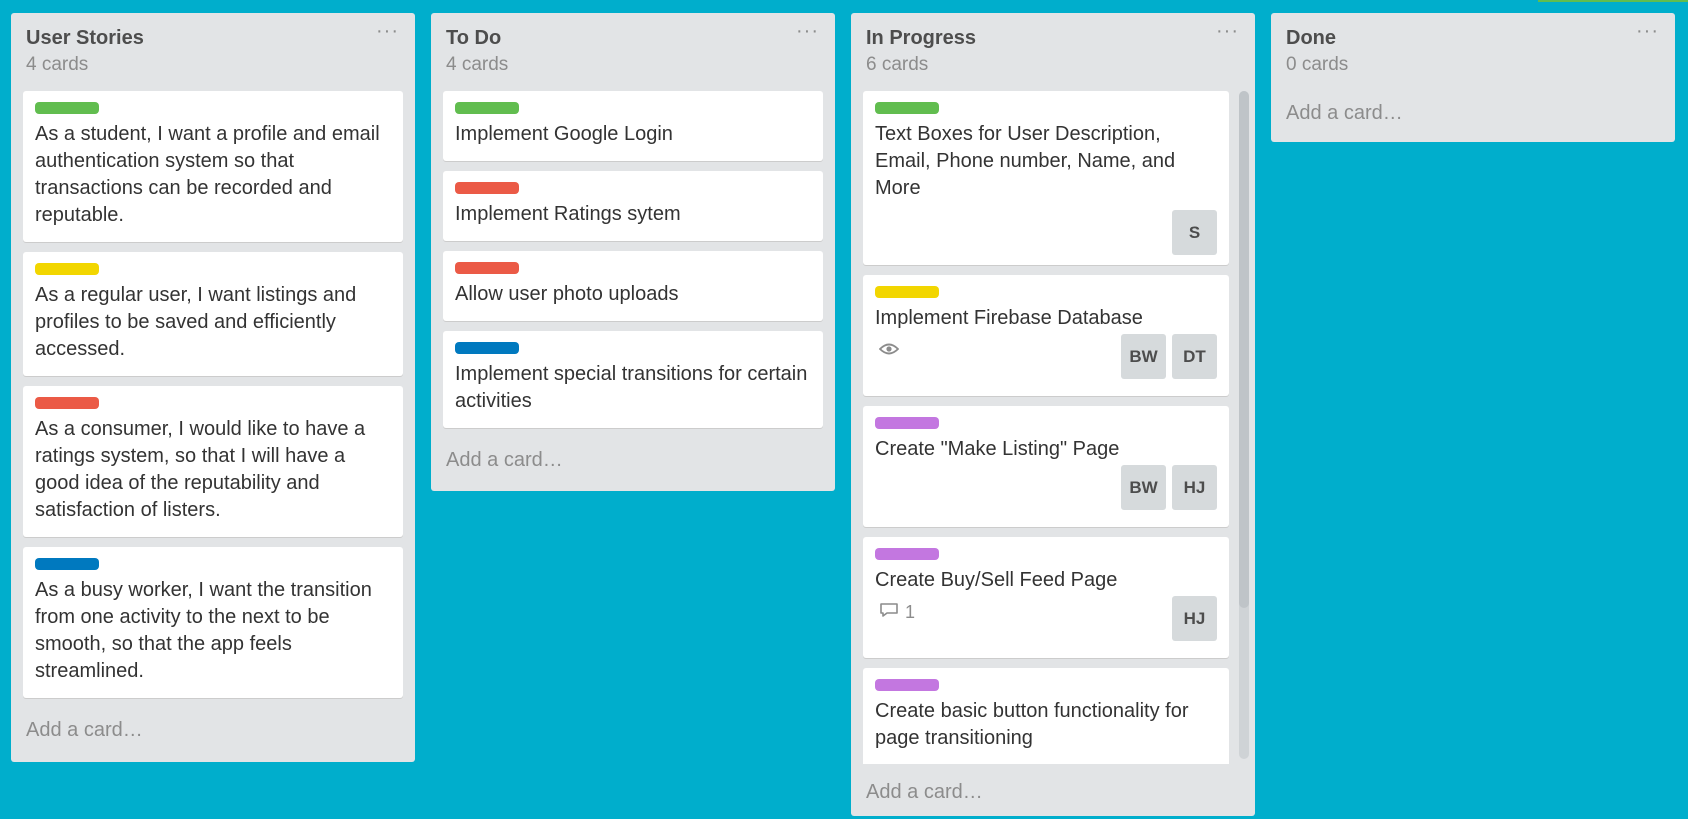  What do you see at coordinates (910, 612) in the screenshot?
I see `comment-count: 1` at bounding box center [910, 612].